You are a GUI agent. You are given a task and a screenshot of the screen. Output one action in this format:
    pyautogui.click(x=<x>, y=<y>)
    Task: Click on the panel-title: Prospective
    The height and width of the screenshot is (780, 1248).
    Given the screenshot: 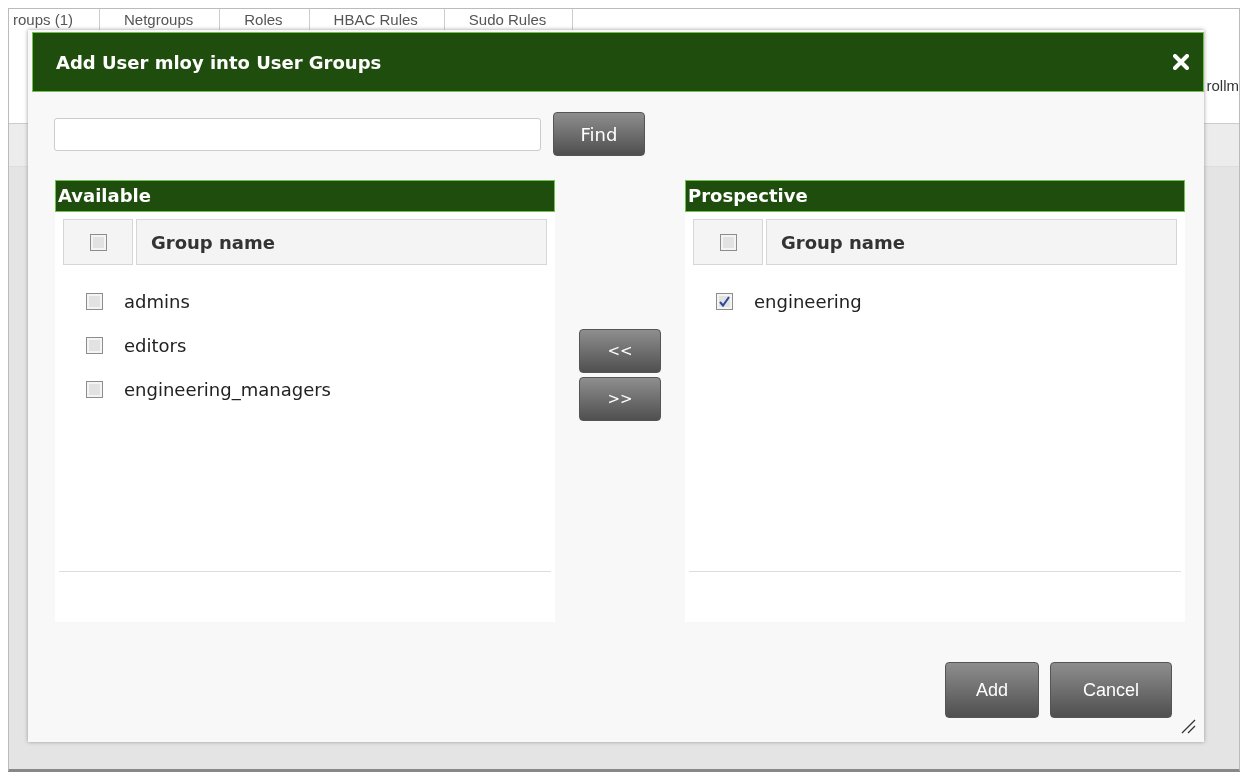 What is the action you would take?
    pyautogui.click(x=935, y=196)
    